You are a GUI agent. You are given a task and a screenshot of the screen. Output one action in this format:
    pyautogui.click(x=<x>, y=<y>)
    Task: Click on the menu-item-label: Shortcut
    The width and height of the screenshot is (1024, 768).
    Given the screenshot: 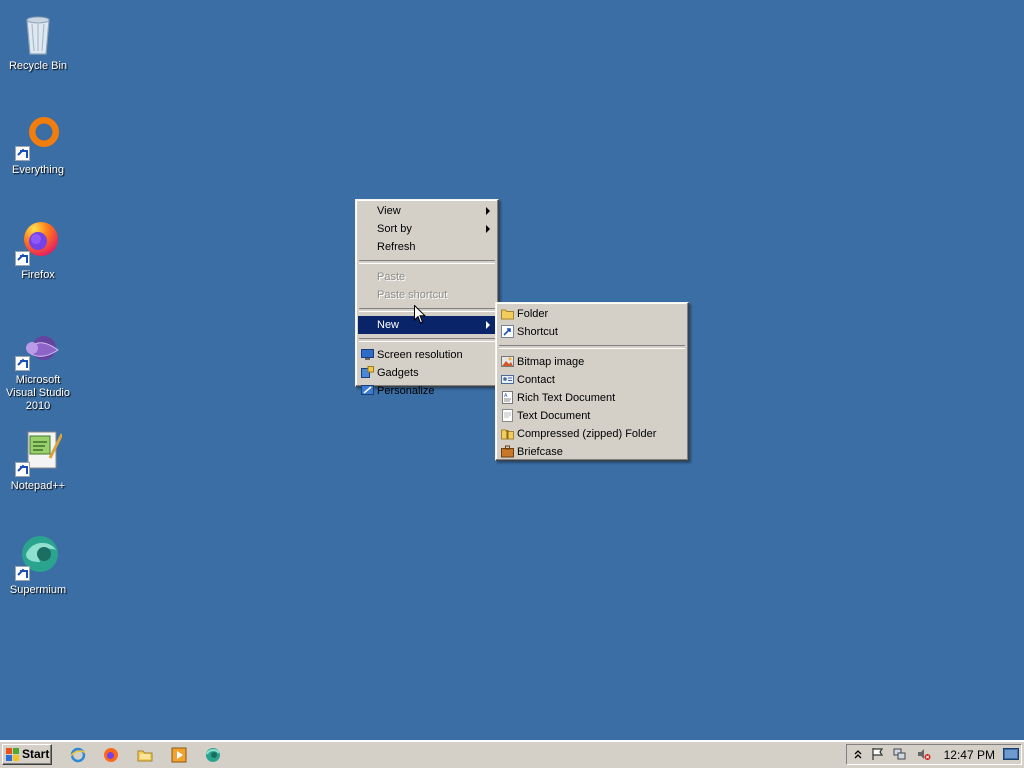 What is the action you would take?
    pyautogui.click(x=537, y=332)
    